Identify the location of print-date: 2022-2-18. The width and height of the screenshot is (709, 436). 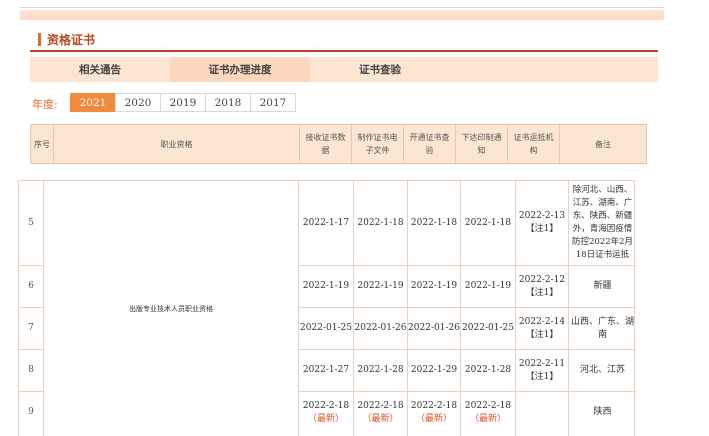
(488, 405).